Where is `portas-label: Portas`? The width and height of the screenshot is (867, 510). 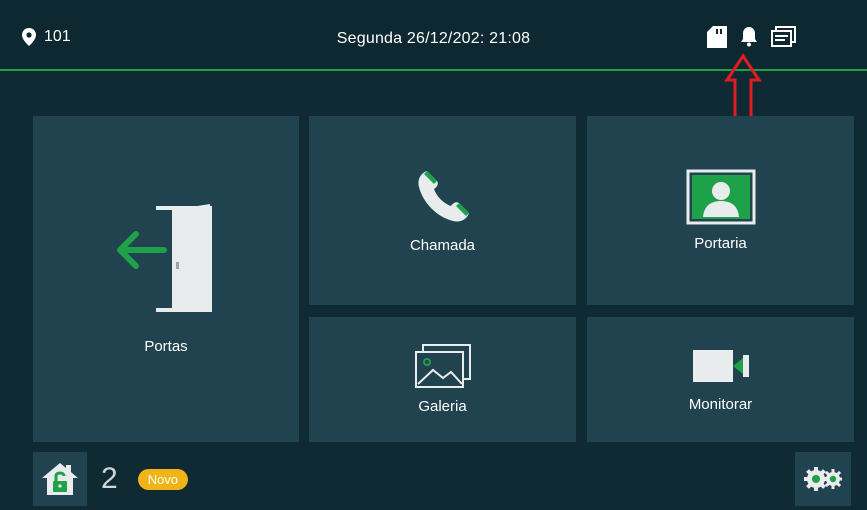
portas-label: Portas is located at coordinates (166, 346).